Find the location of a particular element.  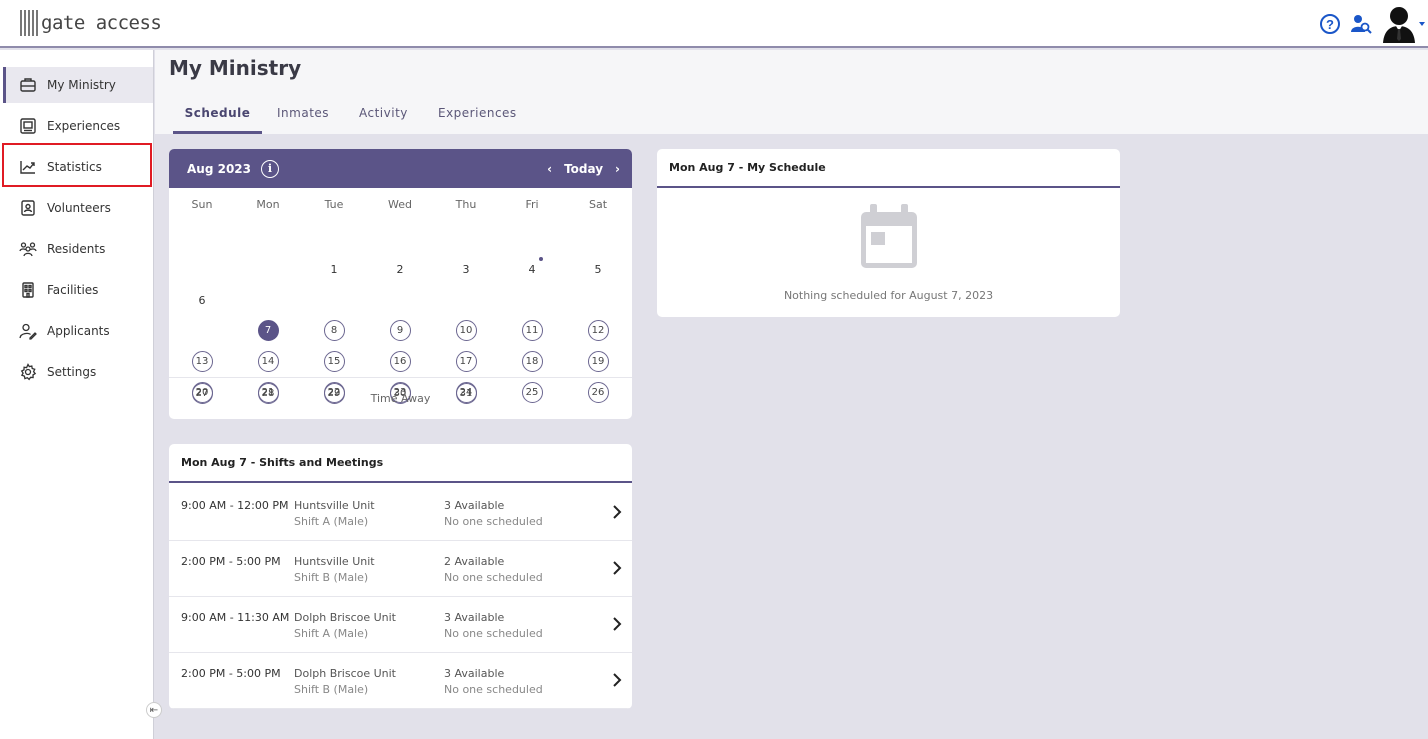

gallery-icon is located at coordinates (28, 126).